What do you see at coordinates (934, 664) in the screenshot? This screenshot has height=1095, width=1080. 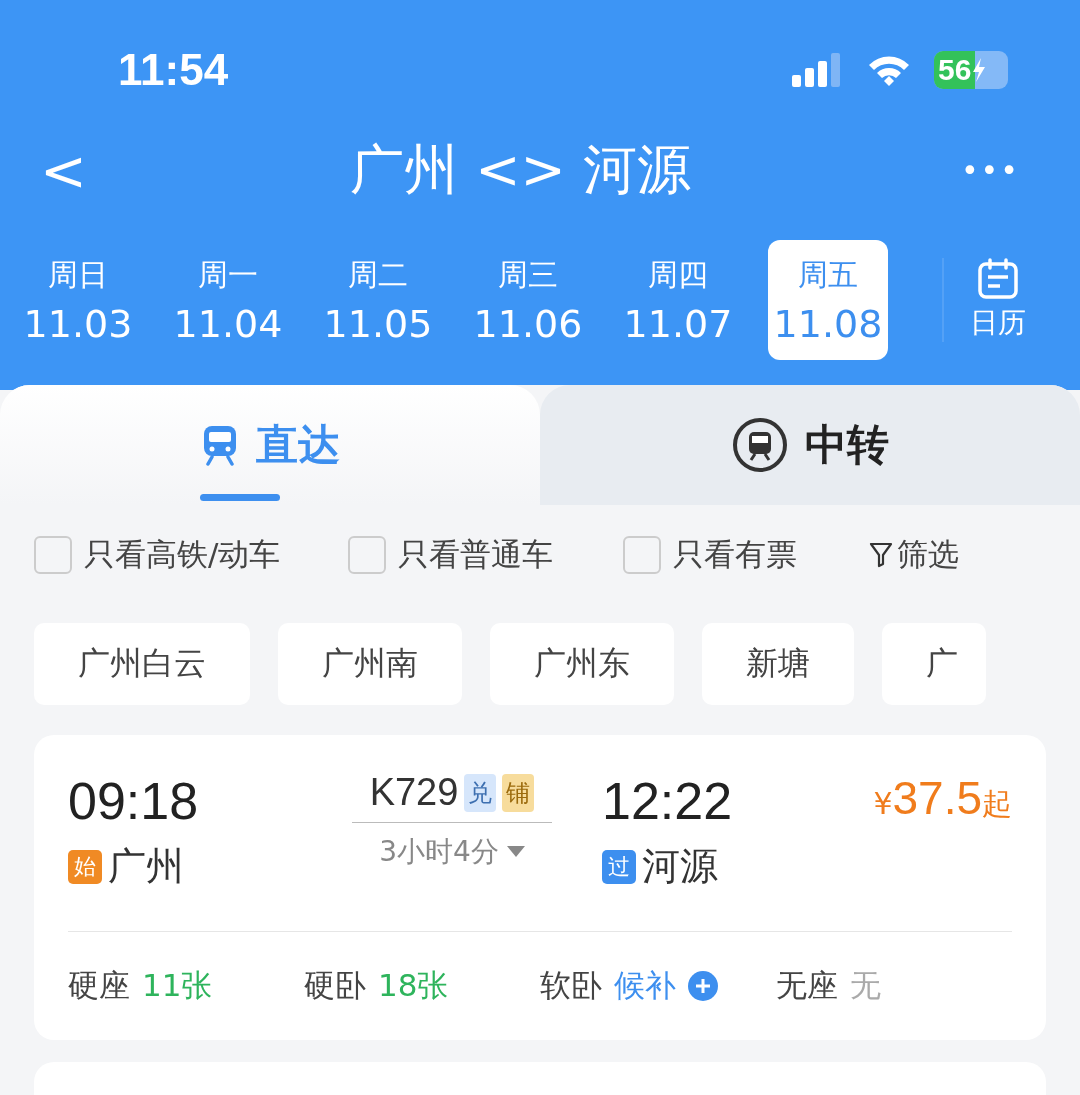 I see `station-chip: 广` at bounding box center [934, 664].